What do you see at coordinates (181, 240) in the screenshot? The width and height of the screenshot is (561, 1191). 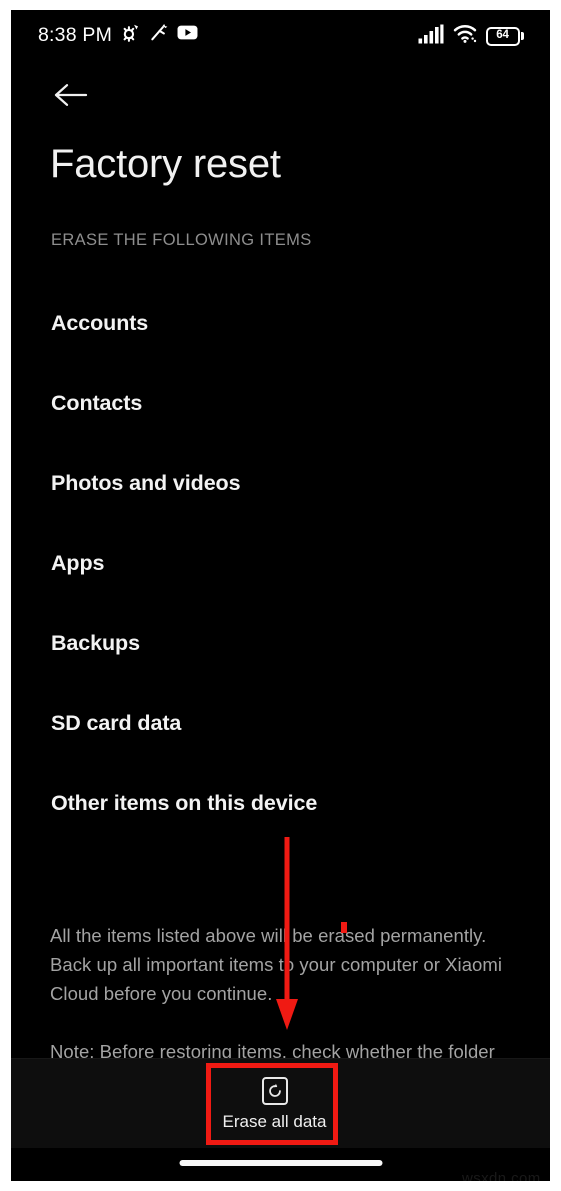 I see `section-label: ERASE THE FOLLOWING ITEMS` at bounding box center [181, 240].